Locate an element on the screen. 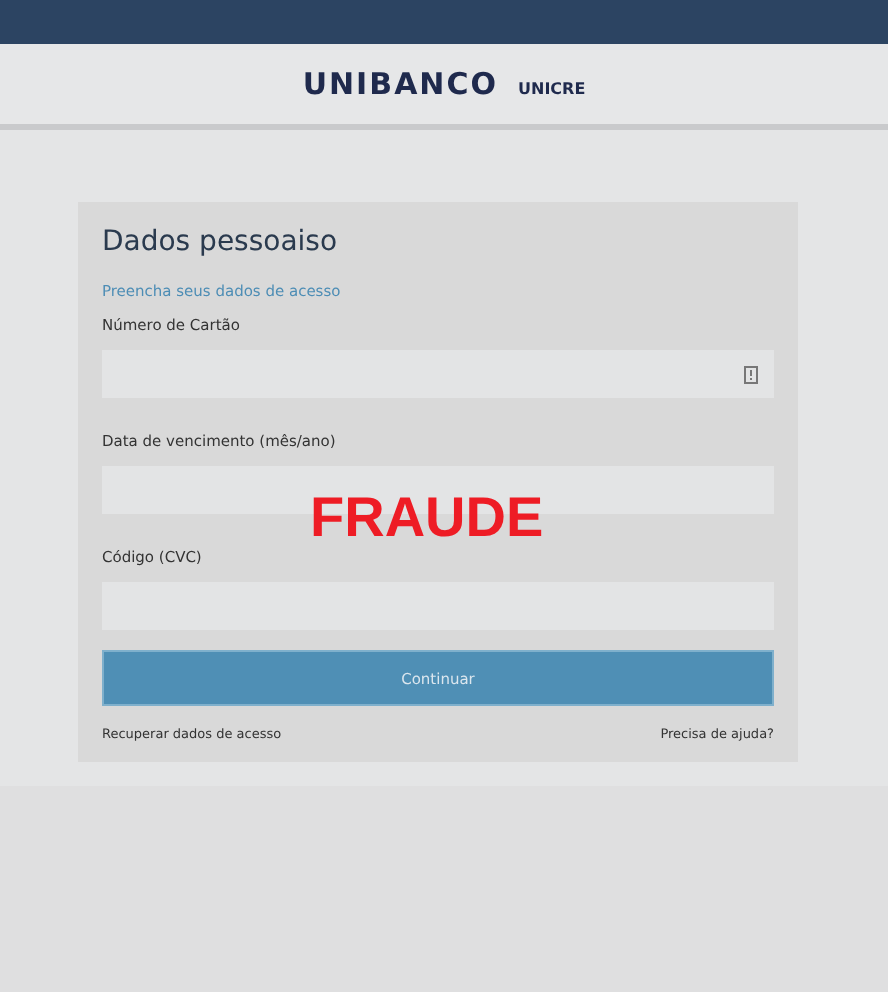 This screenshot has width=888, height=992. overlay-label: FRAUDE is located at coordinates (427, 518).